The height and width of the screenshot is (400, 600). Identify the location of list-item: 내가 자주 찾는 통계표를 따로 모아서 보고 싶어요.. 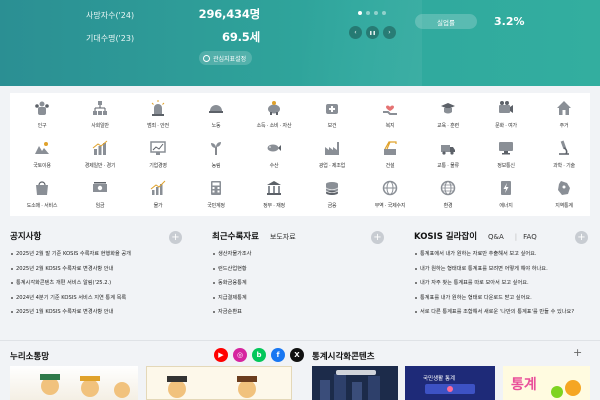
(504, 286).